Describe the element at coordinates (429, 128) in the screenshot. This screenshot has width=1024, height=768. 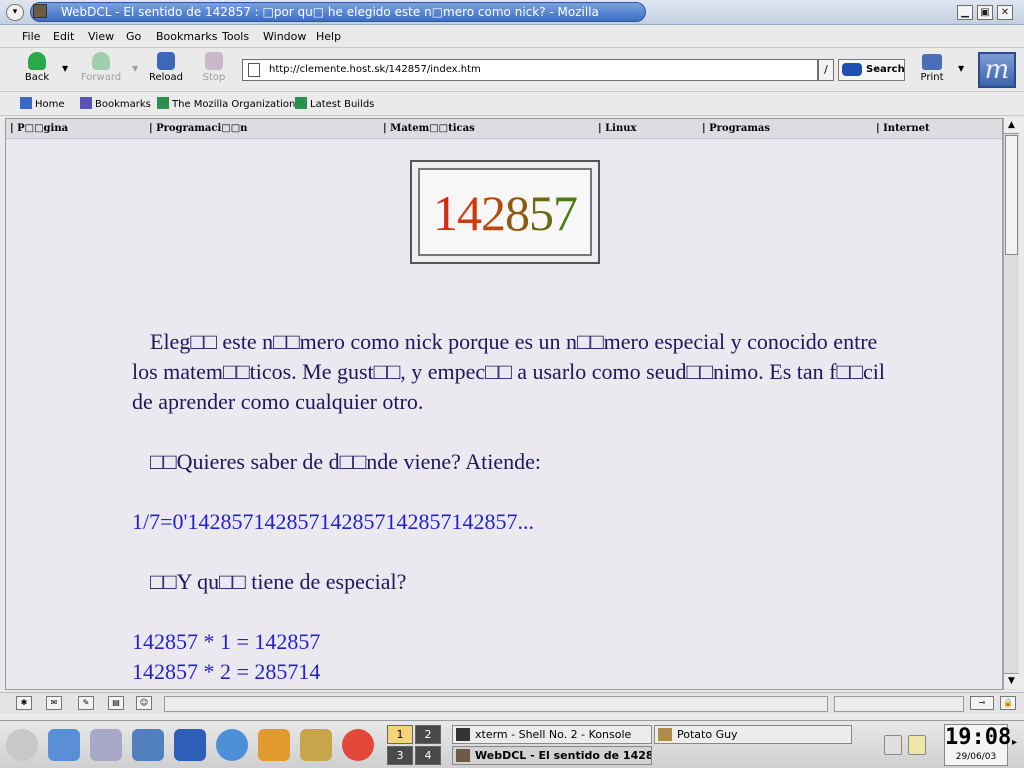
I see `site-nav-matematicas: | Matem□□ticas` at that location.